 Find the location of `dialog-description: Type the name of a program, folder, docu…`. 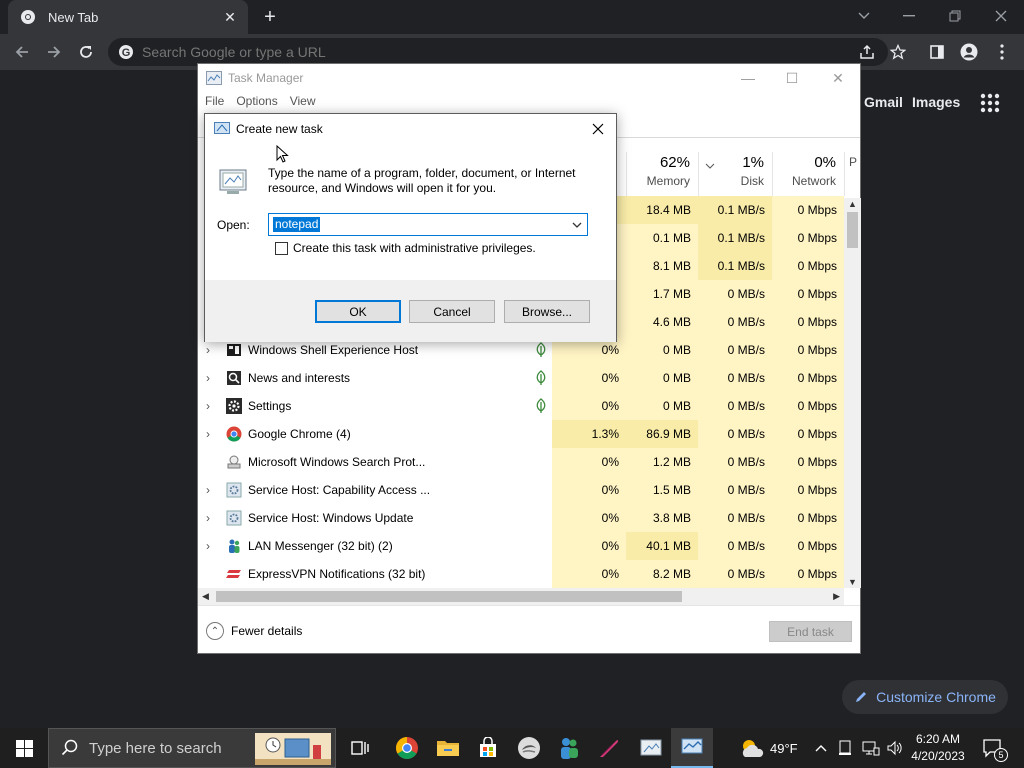

dialog-description: Type the name of a program, folder, docu… is located at coordinates (422, 180).